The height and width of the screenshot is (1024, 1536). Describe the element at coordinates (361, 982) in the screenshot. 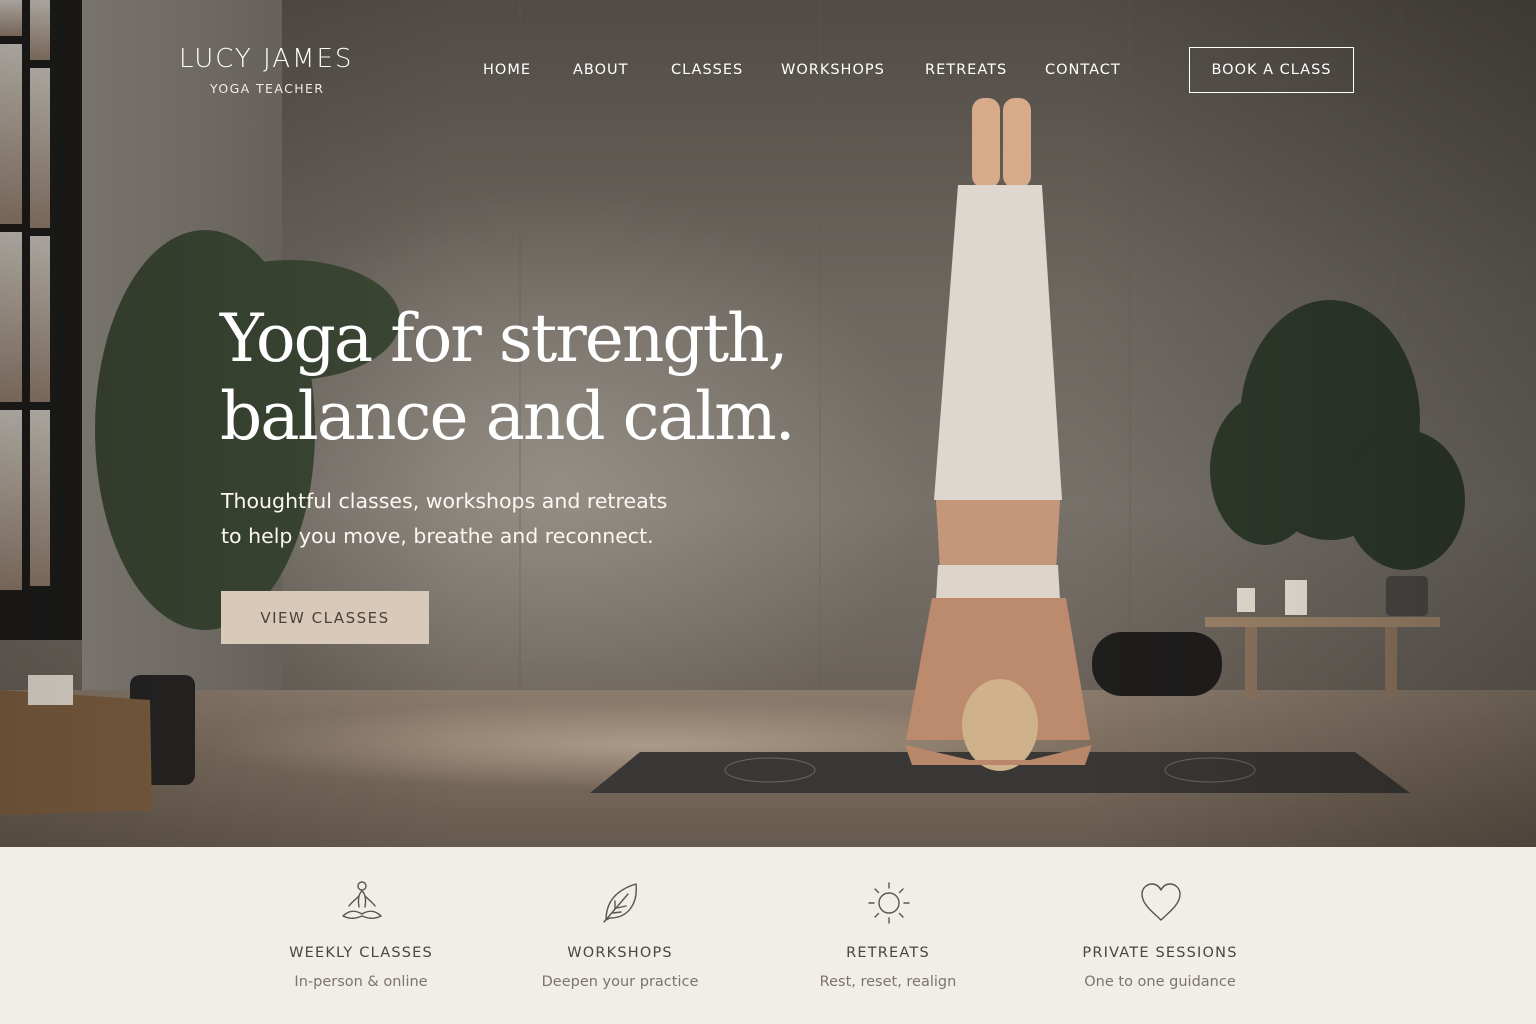

I see `feature-subtitle: In-person & online` at that location.